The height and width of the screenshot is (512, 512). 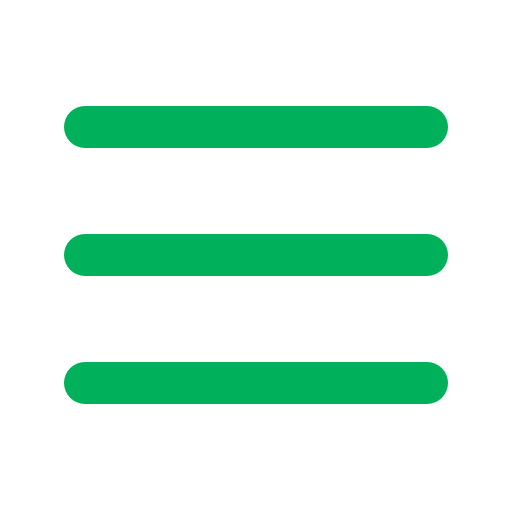 What do you see at coordinates (256, 383) in the screenshot?
I see `menu-bar-bottom` at bounding box center [256, 383].